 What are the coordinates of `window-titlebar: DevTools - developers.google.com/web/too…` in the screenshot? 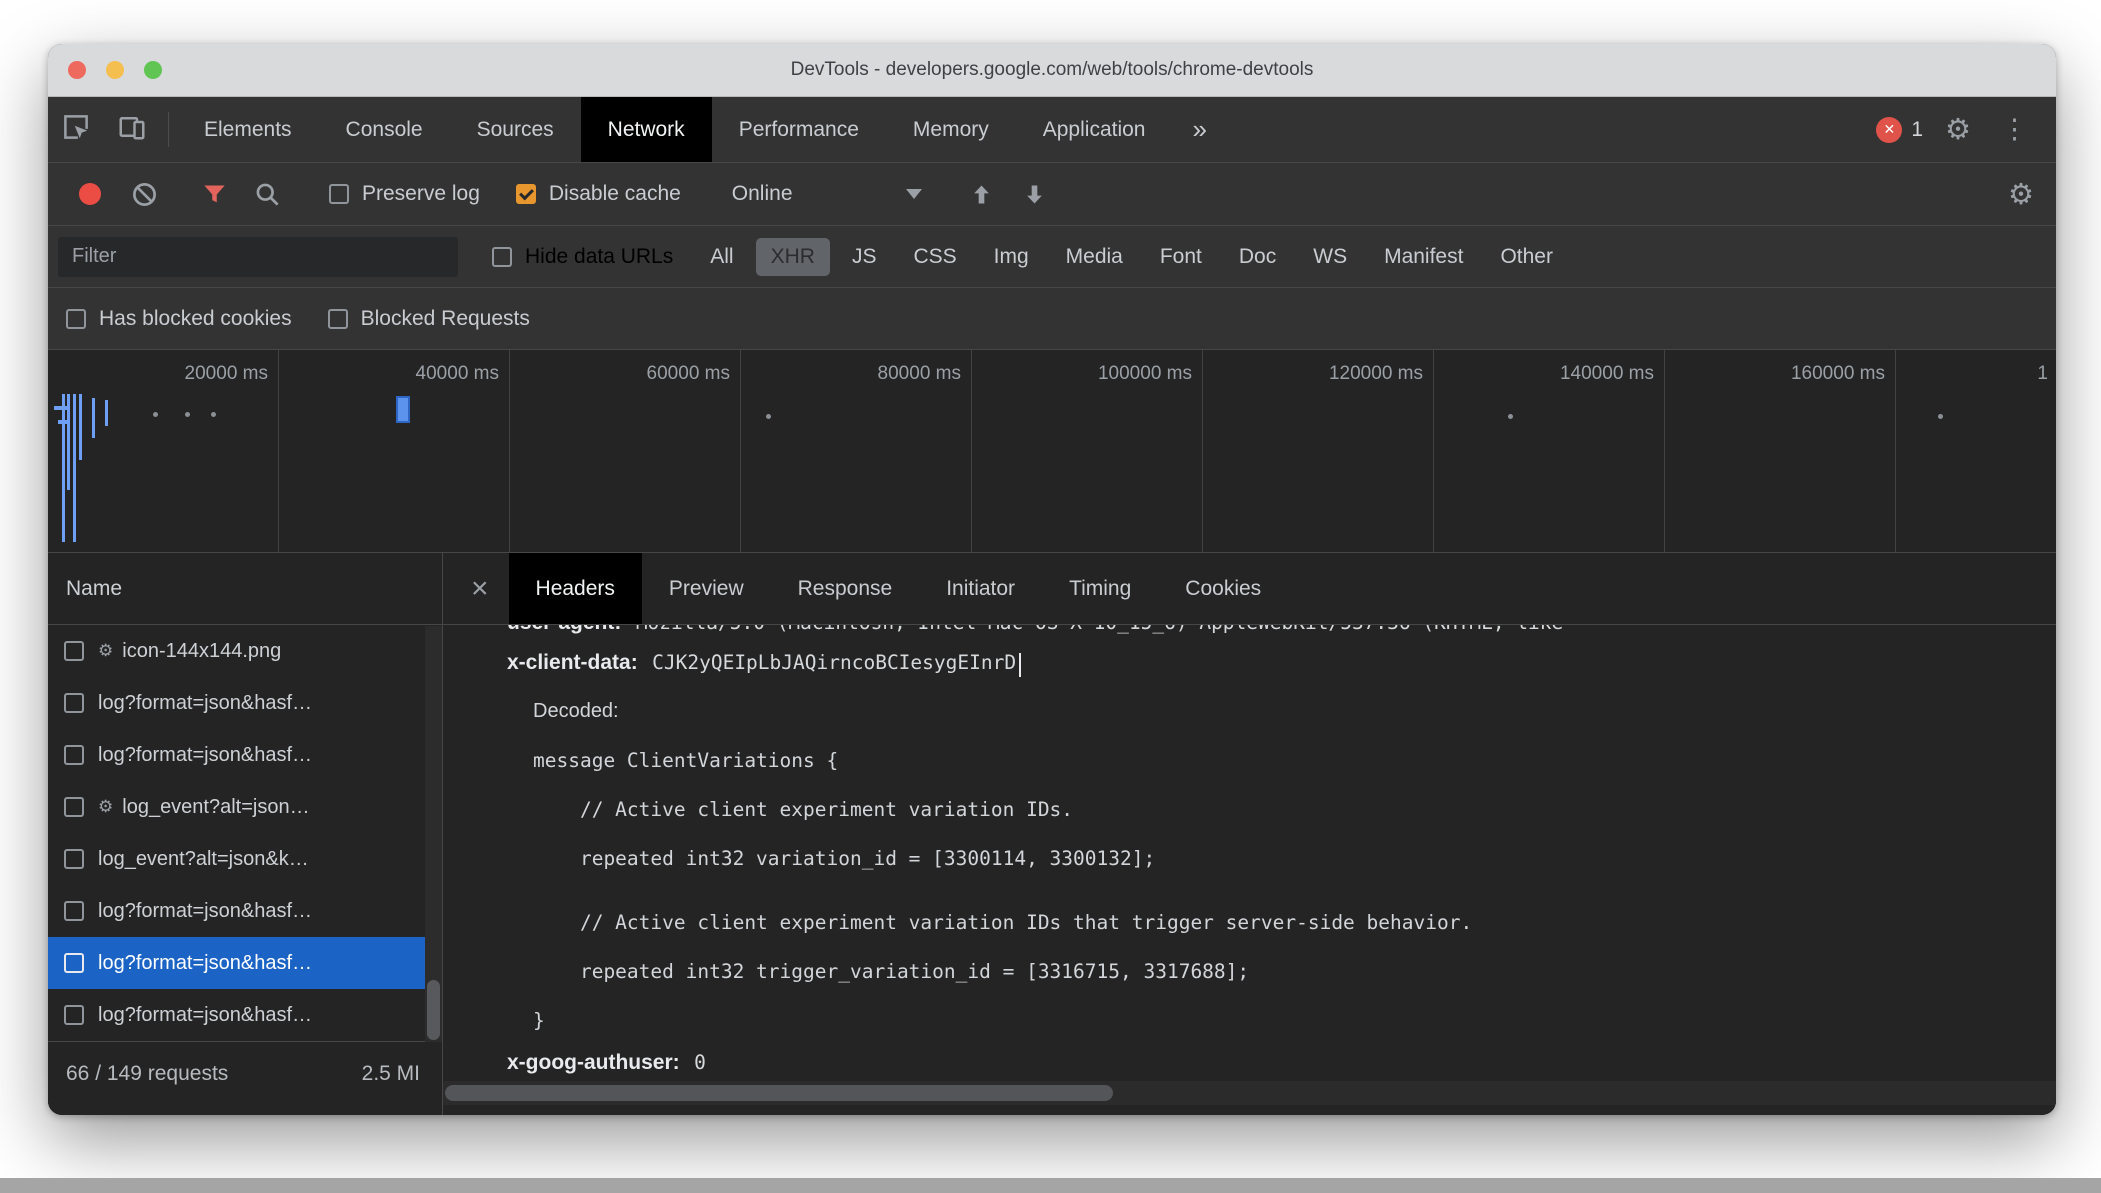 It's located at (1052, 70).